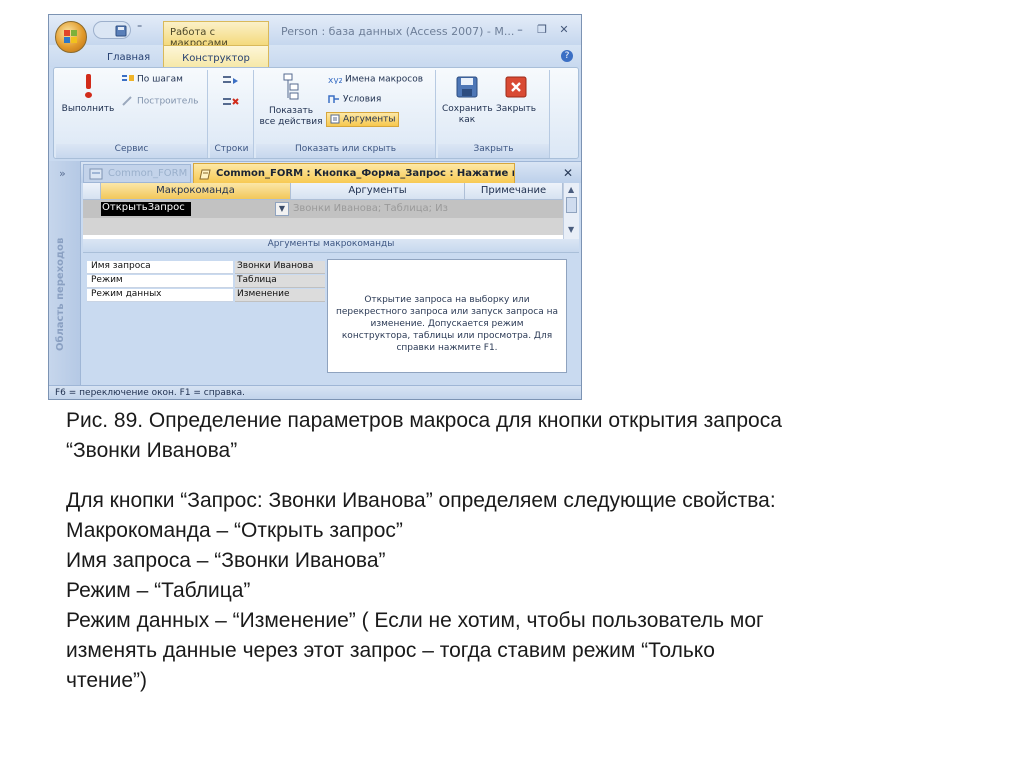 The height and width of the screenshot is (768, 1024). I want to click on status-bar: F6 = переключение окон. F1 = справка., so click(315, 392).